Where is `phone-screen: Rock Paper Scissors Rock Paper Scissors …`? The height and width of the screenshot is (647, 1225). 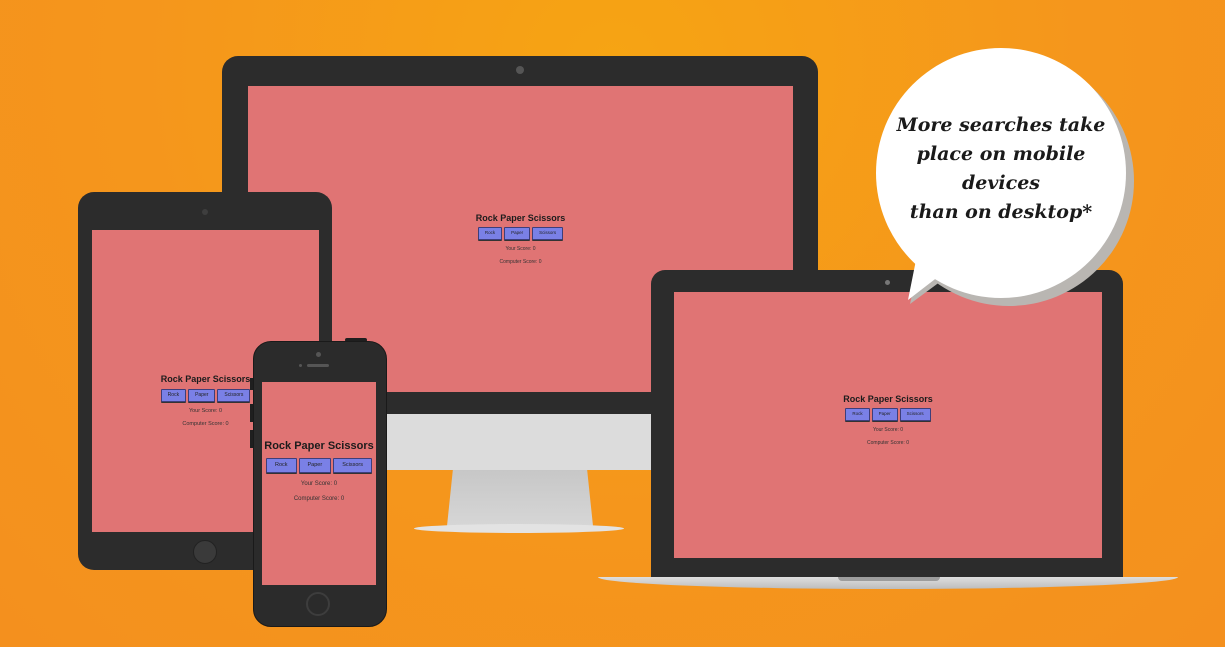
phone-screen: Rock Paper Scissors Rock Paper Scissors … is located at coordinates (319, 483).